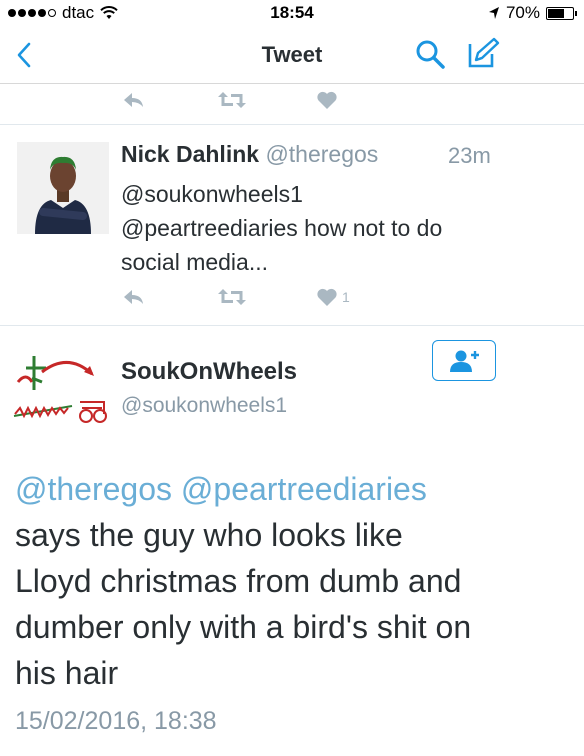  I want to click on navigation-bar: Tweet, so click(292, 56).